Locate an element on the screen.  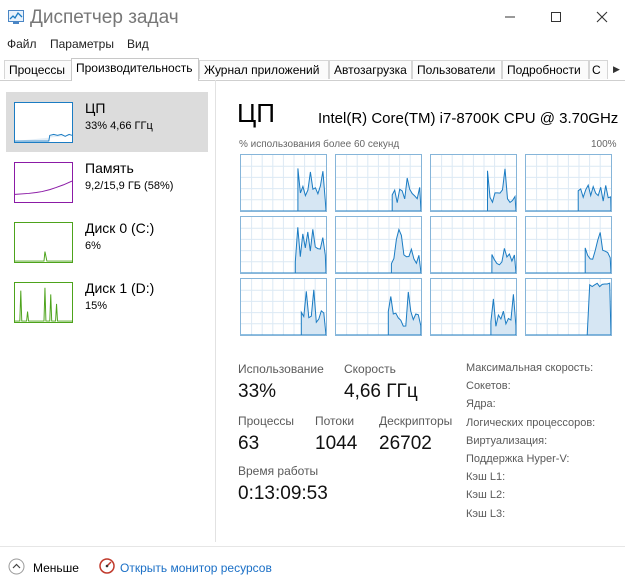
spec-label: Логических процессоров: is located at coordinates (531, 422).